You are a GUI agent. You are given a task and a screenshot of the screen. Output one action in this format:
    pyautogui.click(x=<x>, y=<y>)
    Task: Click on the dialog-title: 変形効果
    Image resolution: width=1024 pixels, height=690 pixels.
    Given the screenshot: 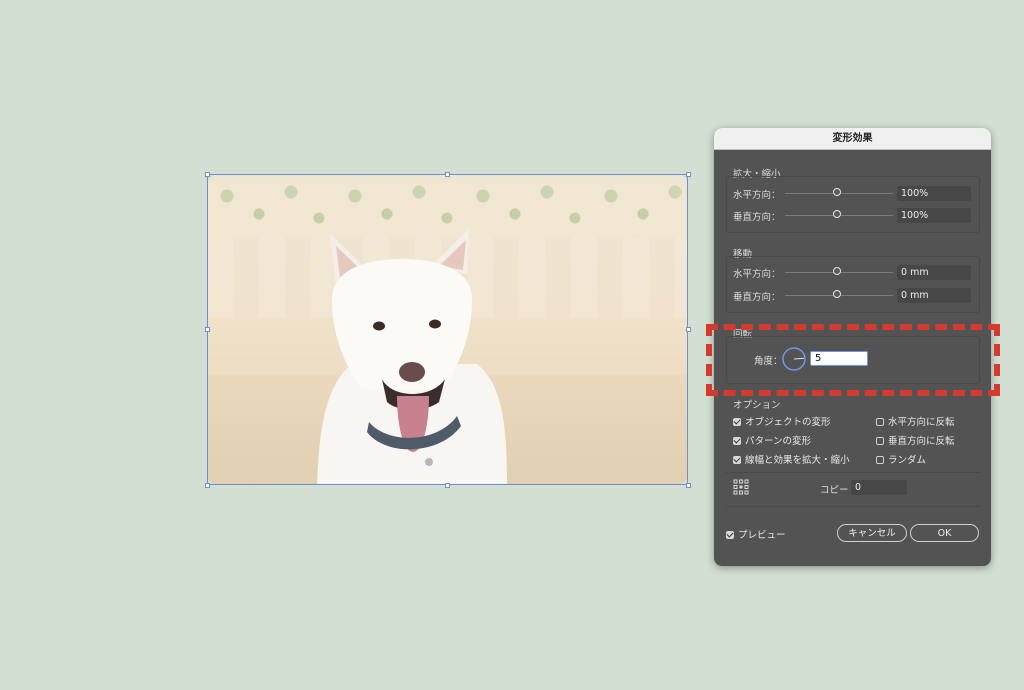 What is the action you would take?
    pyautogui.click(x=852, y=139)
    